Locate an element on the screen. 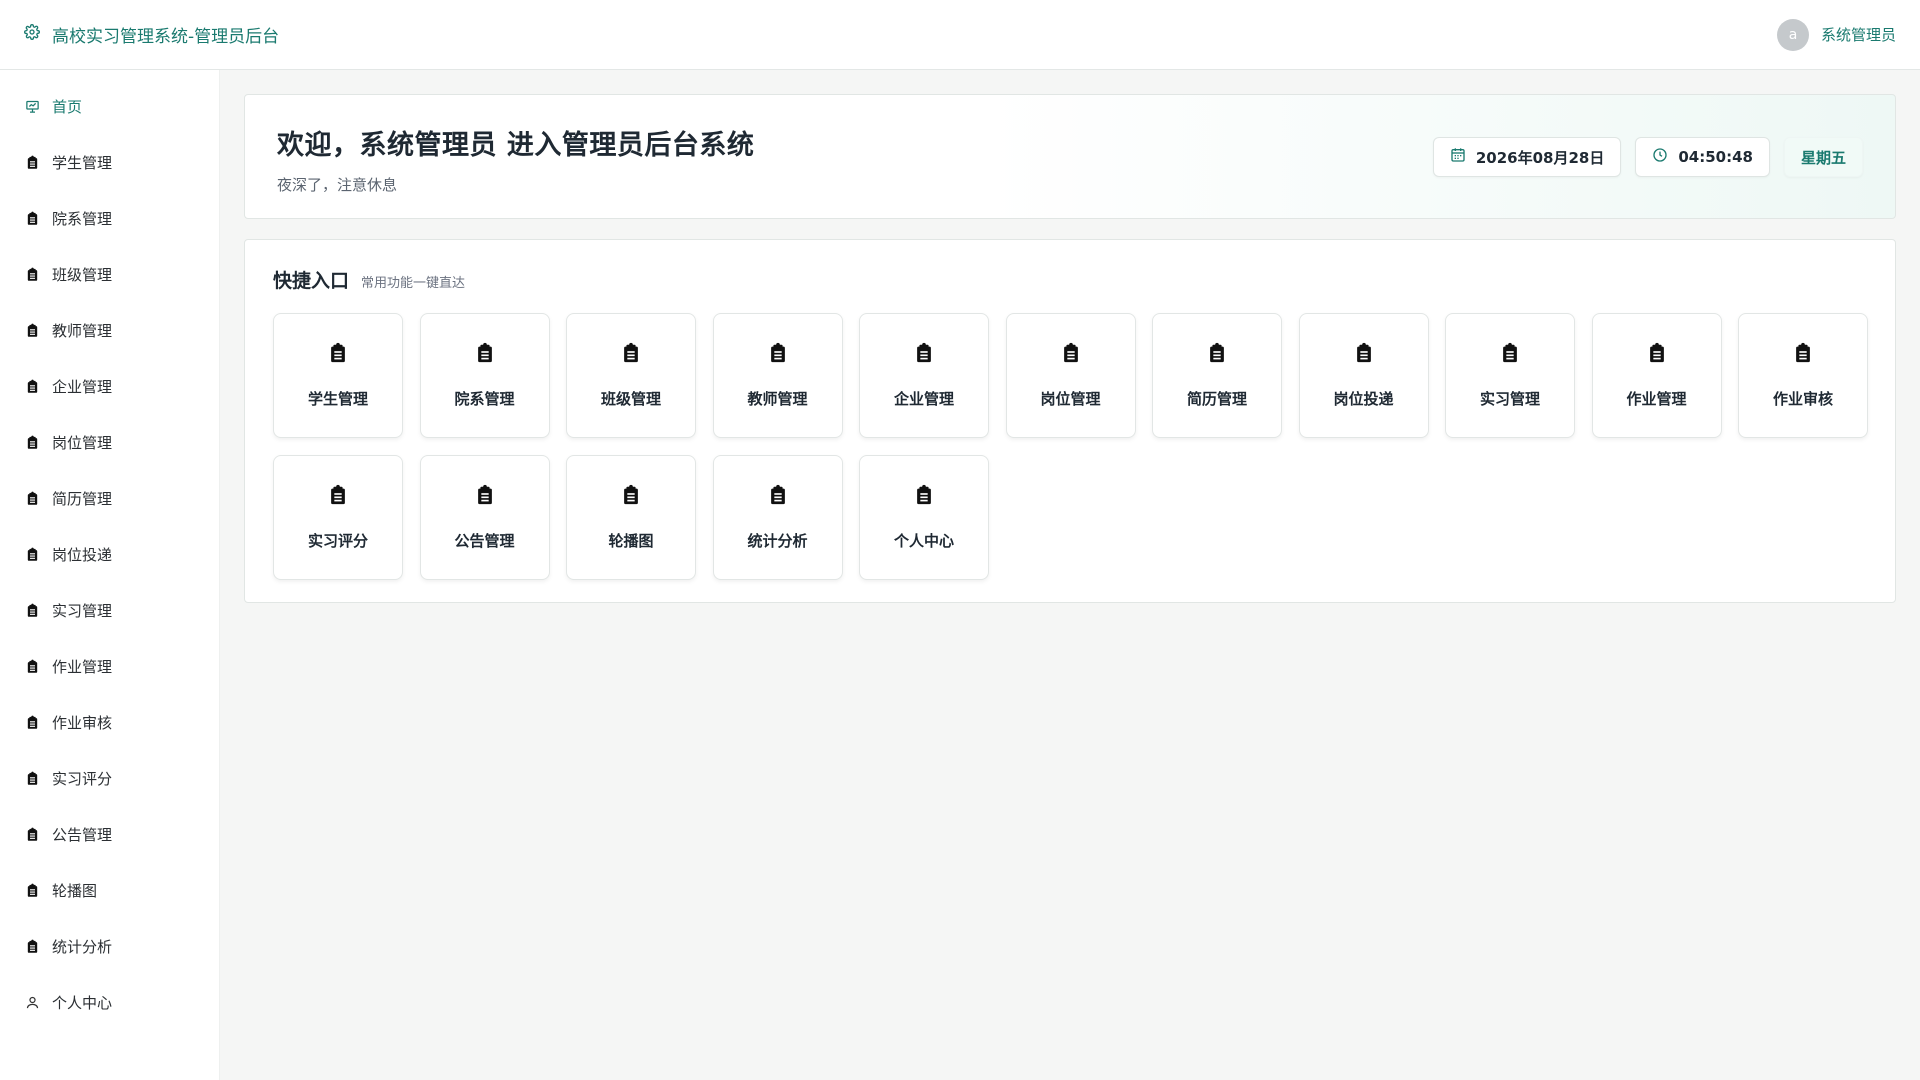 The height and width of the screenshot is (1080, 1920). sidebar-item-label: 公告管理 is located at coordinates (82, 834).